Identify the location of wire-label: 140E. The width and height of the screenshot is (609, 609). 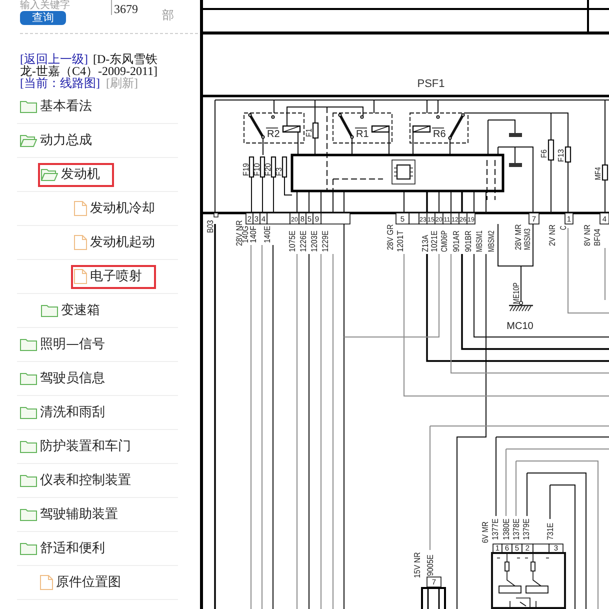
(267, 233).